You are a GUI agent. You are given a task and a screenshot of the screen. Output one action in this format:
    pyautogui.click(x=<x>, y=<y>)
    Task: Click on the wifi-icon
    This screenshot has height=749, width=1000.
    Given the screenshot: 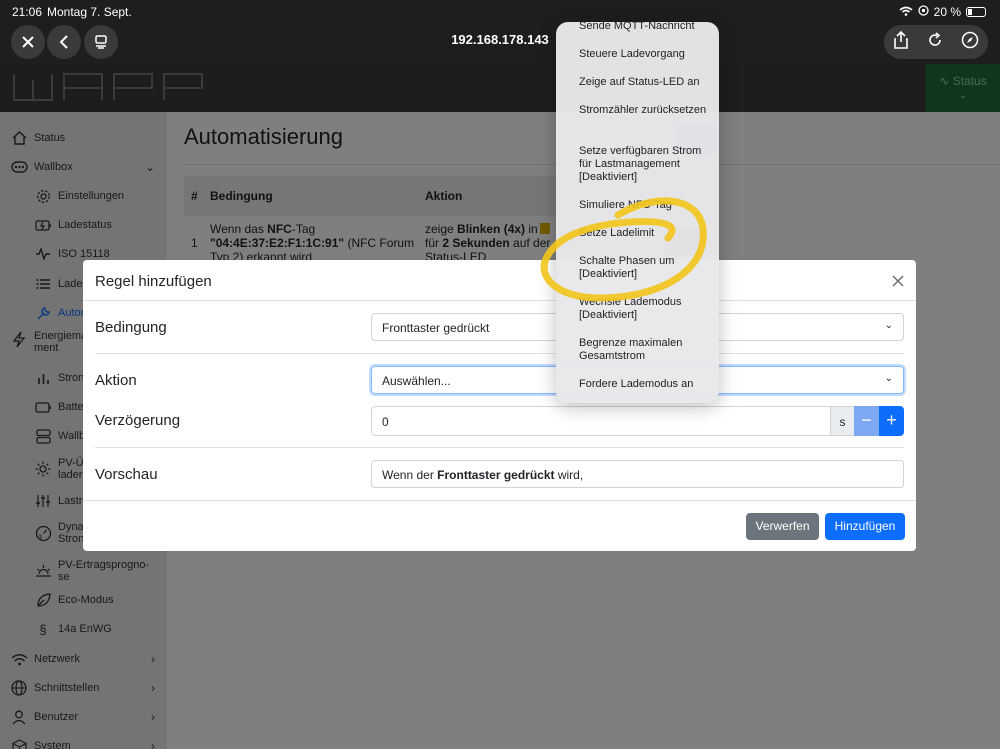 What is the action you would take?
    pyautogui.click(x=906, y=12)
    